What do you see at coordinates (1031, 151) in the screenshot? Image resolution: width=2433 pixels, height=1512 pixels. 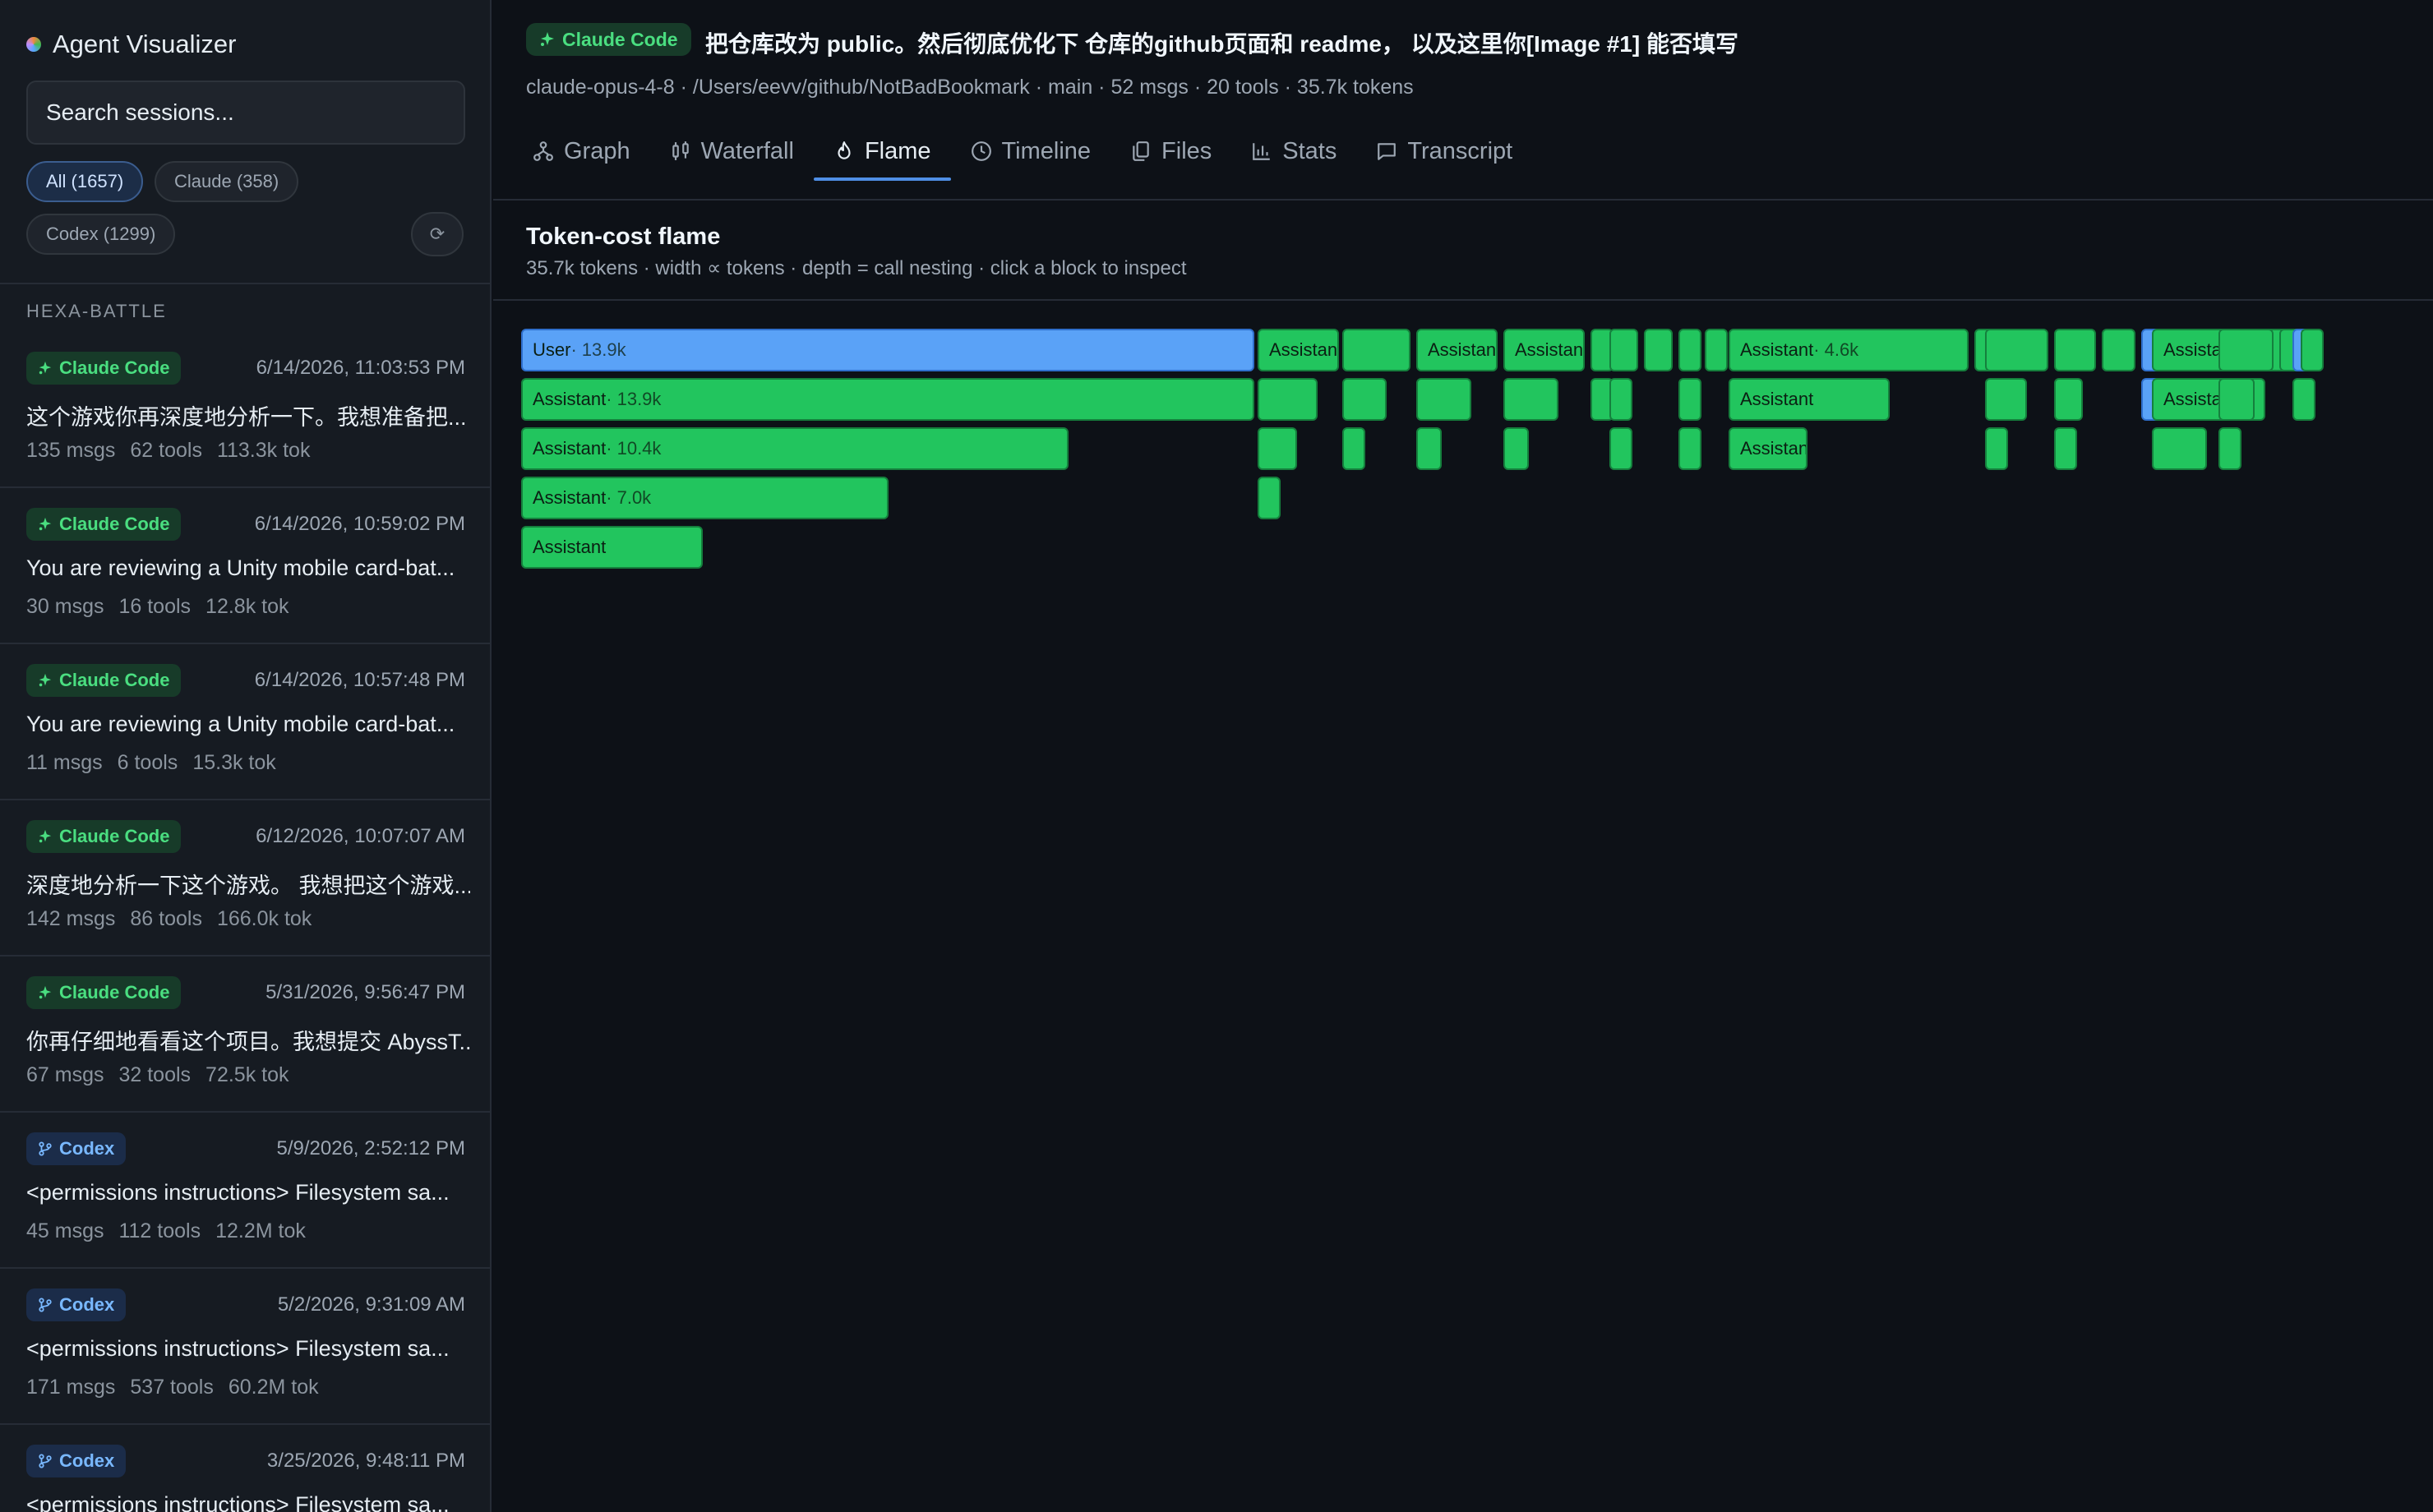 I see `tab-timeline: Timeline` at bounding box center [1031, 151].